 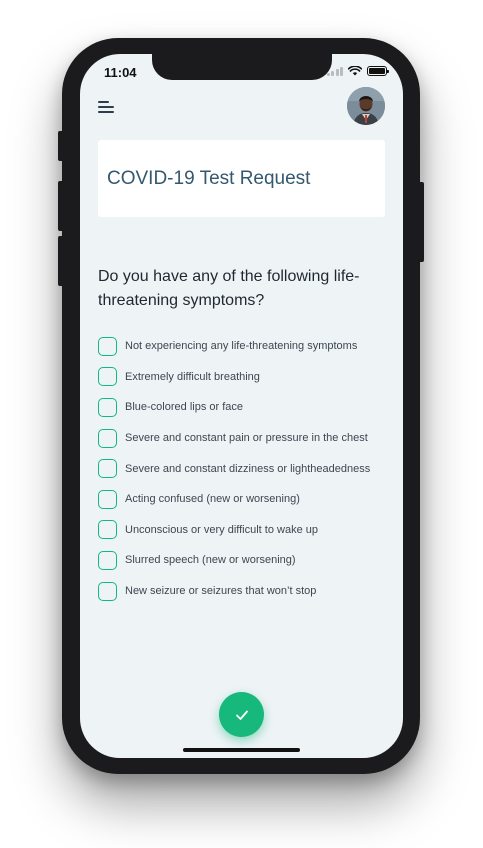 I want to click on symptom-option: Blue-colored lips or face, so click(x=243, y=407).